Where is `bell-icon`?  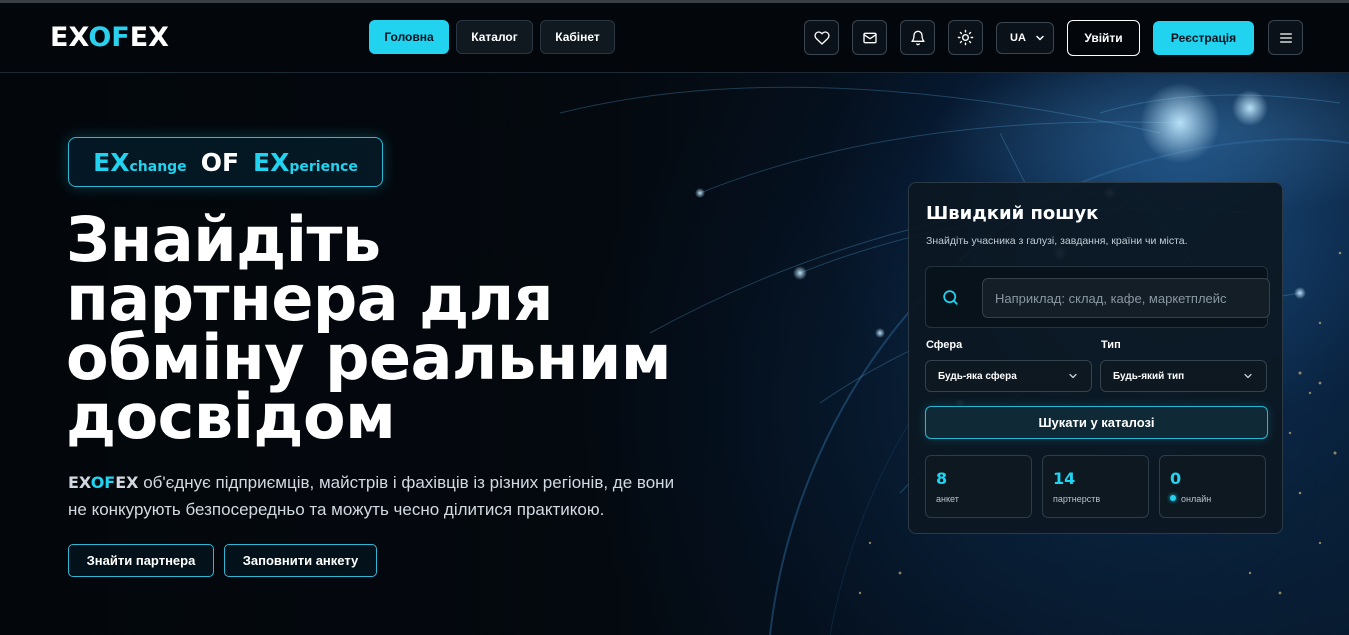 bell-icon is located at coordinates (917, 37).